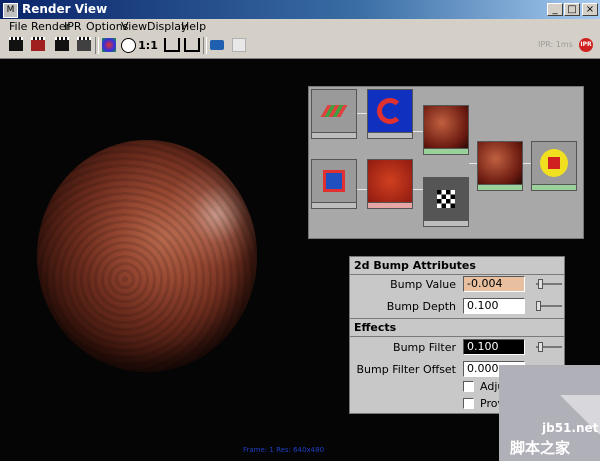  I want to click on camera-icon, so click(217, 45).